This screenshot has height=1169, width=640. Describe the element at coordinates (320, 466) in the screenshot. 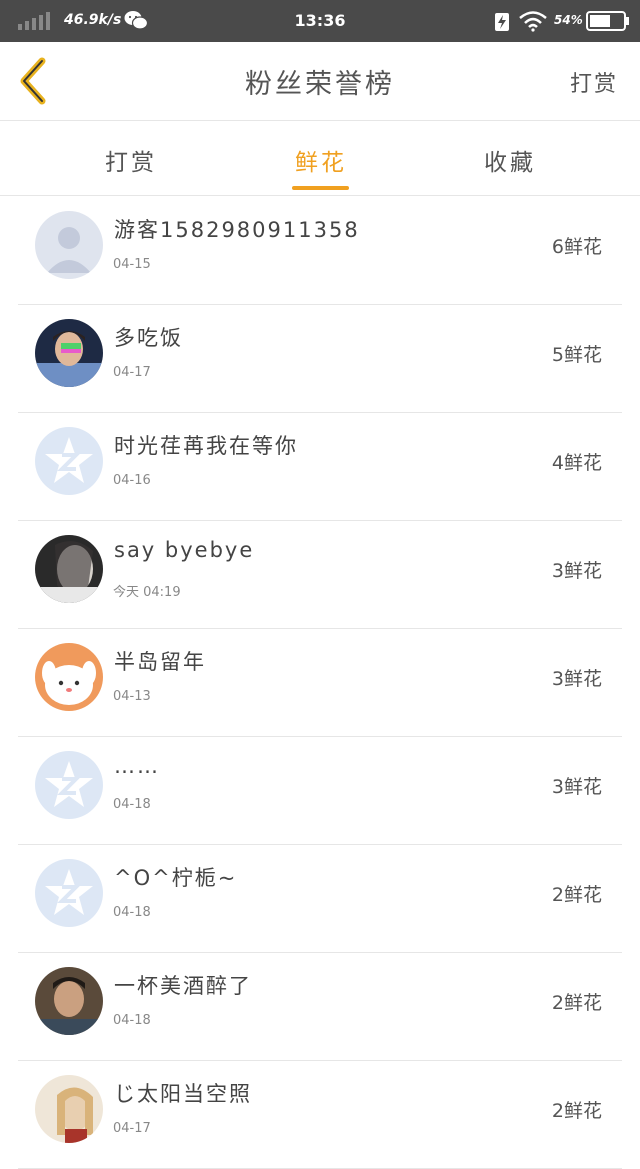

I see `list-item: 时光荏苒我在等你 04-16 4鲜花` at that location.